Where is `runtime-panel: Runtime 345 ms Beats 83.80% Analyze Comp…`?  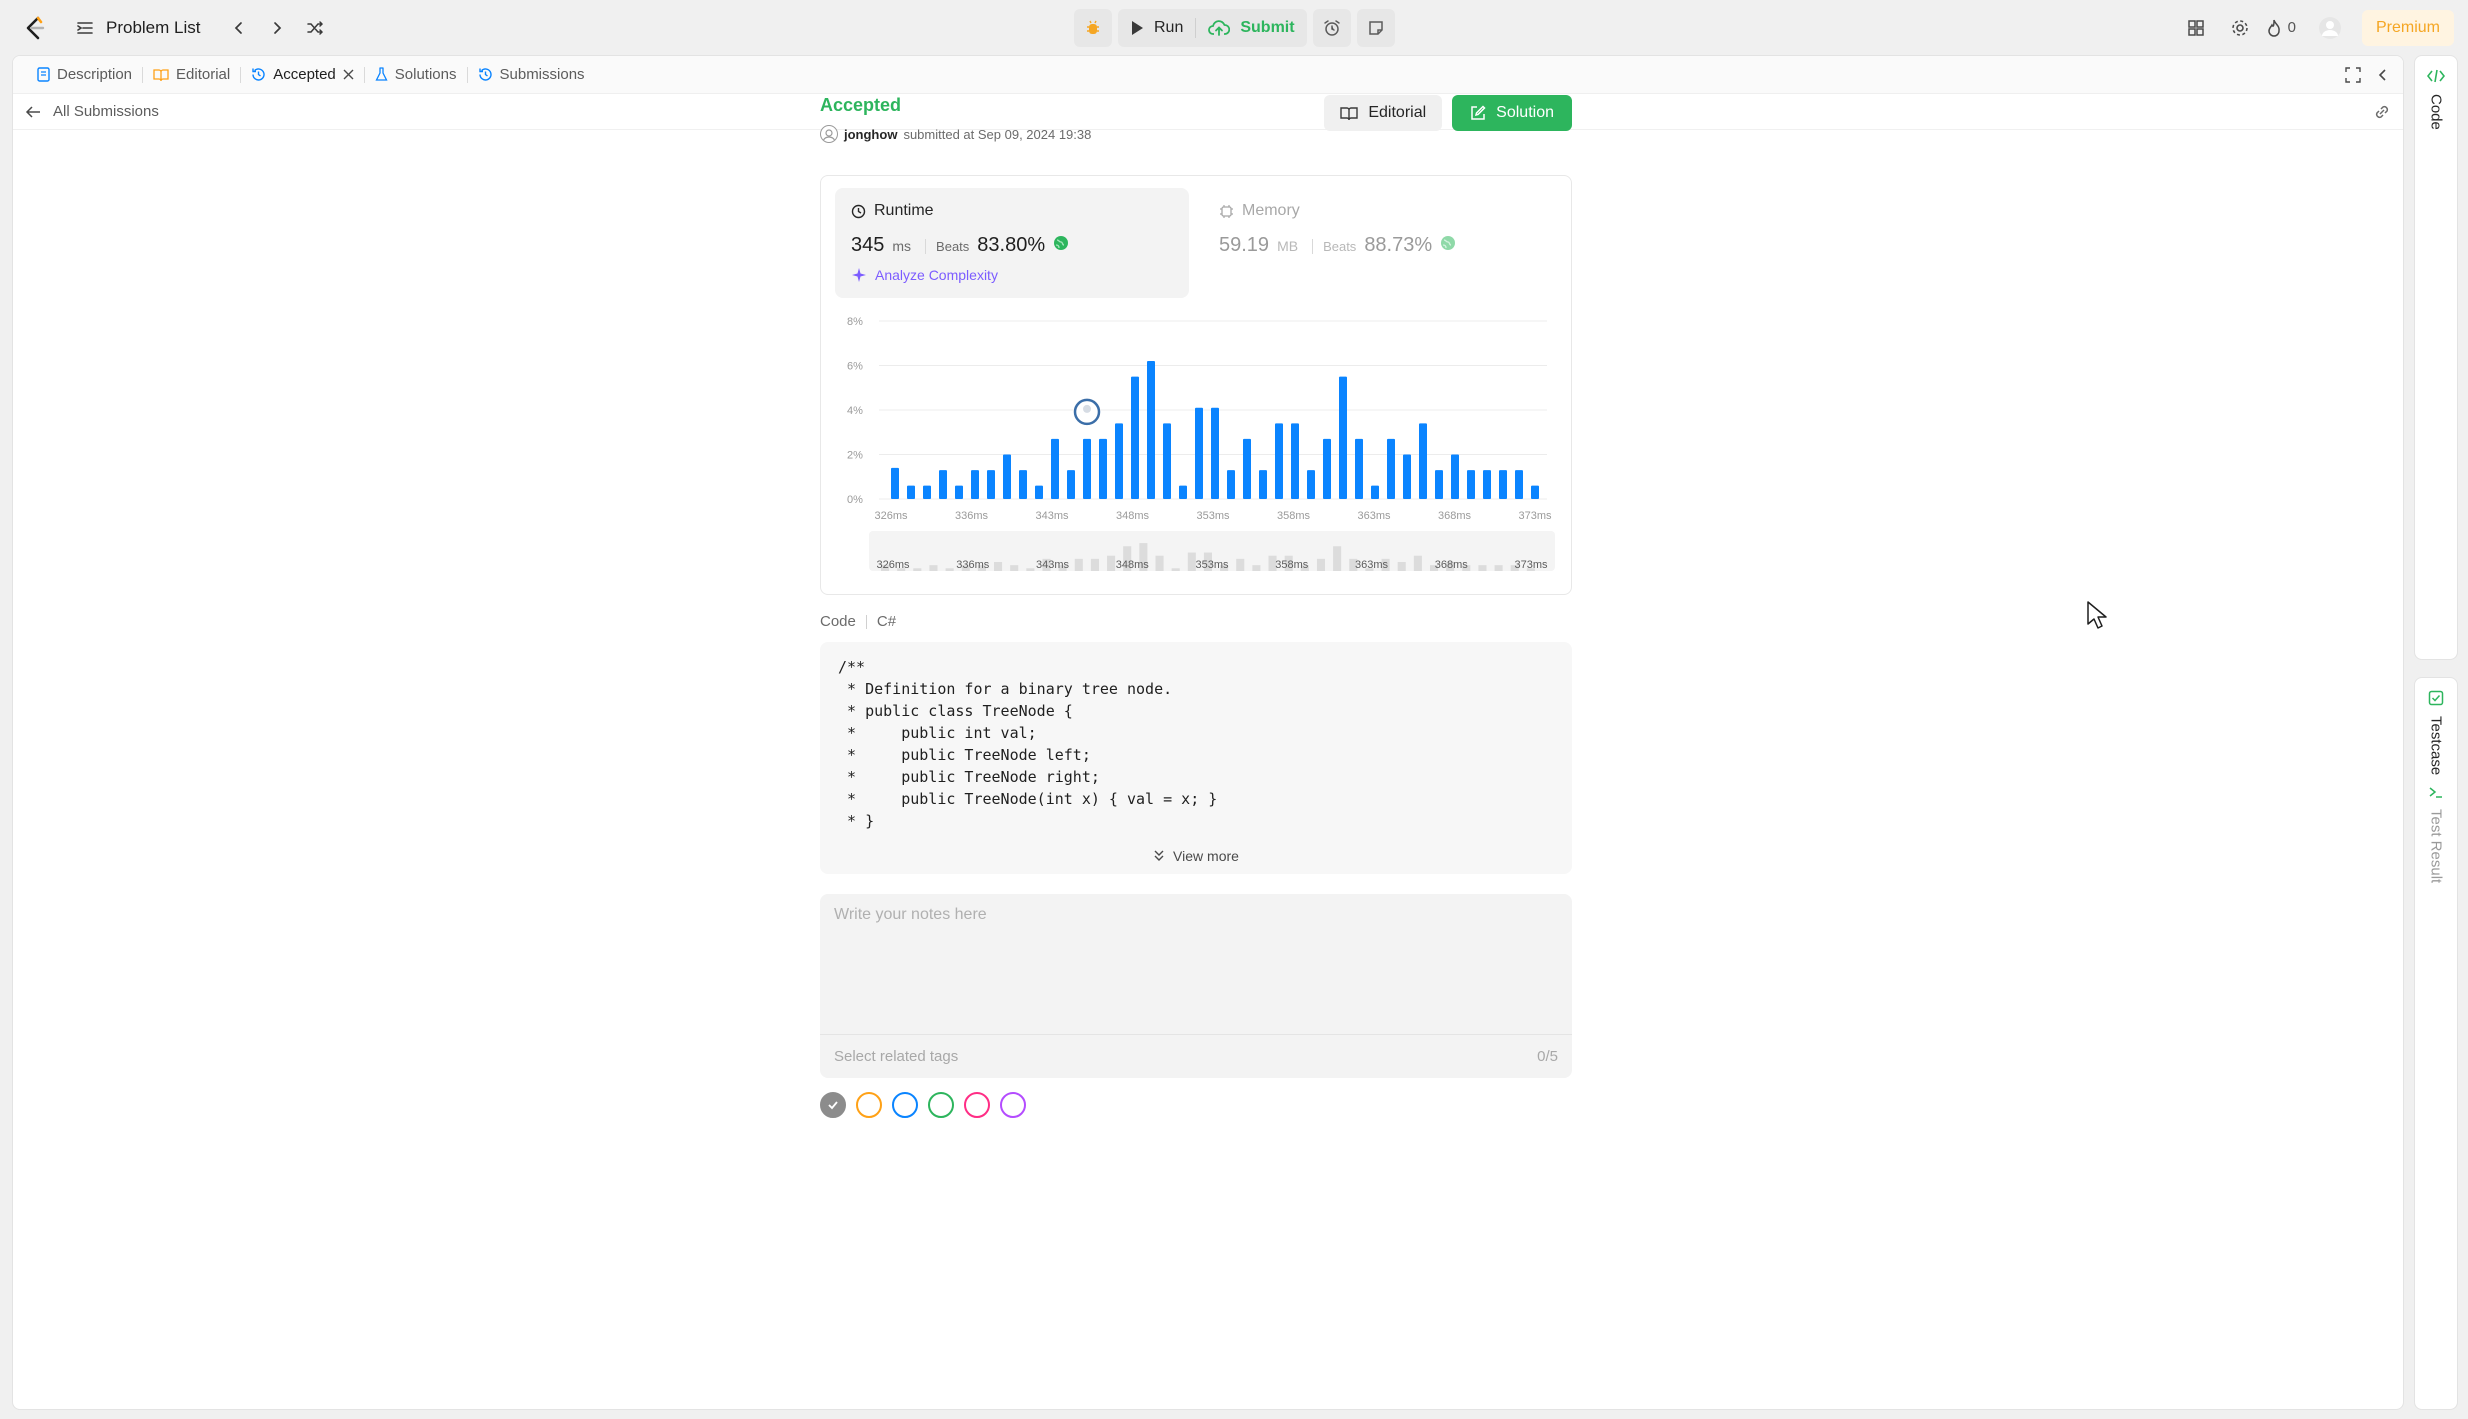
runtime-panel: Runtime 345 ms Beats 83.80% Analyze Comp… is located at coordinates (1012, 243).